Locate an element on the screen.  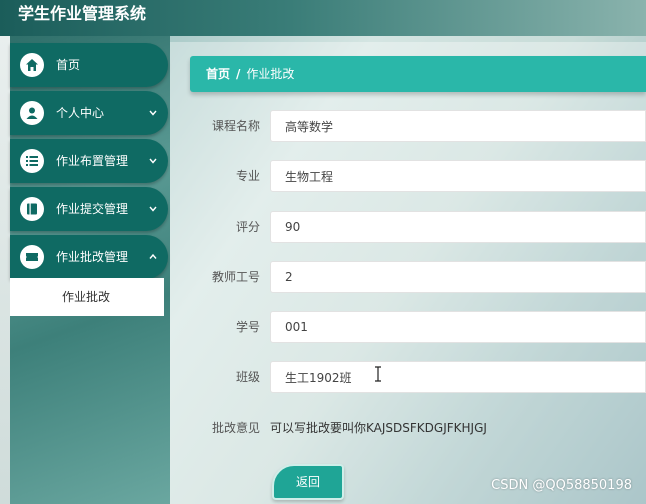
sidebar-item-label: 作业批改管理 is located at coordinates (92, 257).